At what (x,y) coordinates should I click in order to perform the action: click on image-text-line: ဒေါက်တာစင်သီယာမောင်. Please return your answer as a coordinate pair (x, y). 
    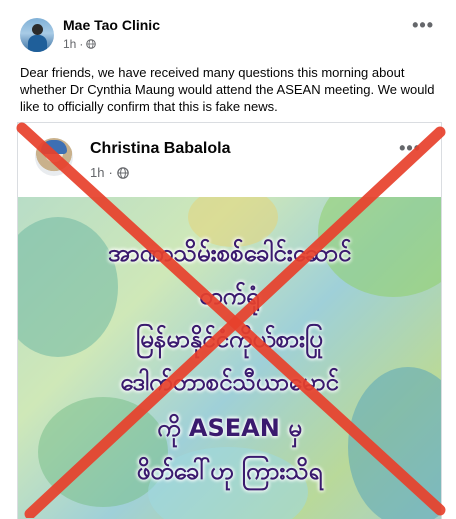
    Looking at the image, I should click on (229, 382).